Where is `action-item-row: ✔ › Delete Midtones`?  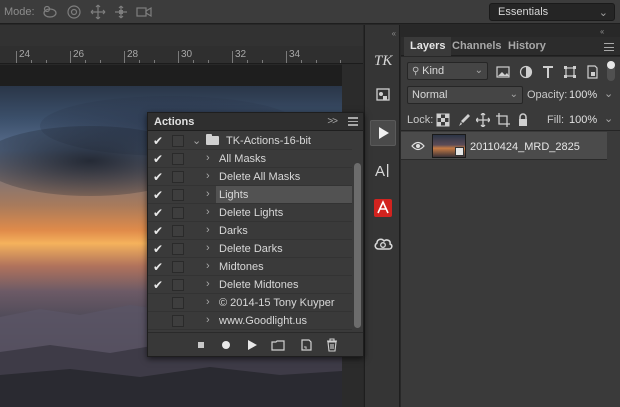
action-item-row: ✔ › Delete Midtones is located at coordinates (250, 285).